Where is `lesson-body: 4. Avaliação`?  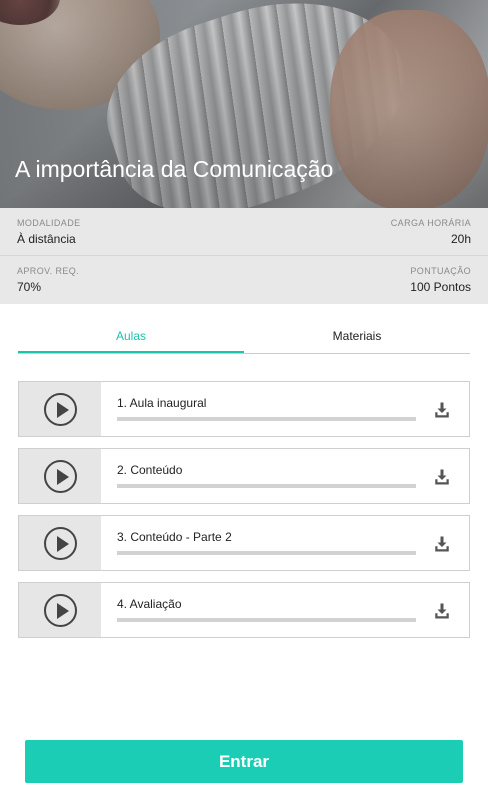 lesson-body: 4. Avaliação is located at coordinates (285, 610).